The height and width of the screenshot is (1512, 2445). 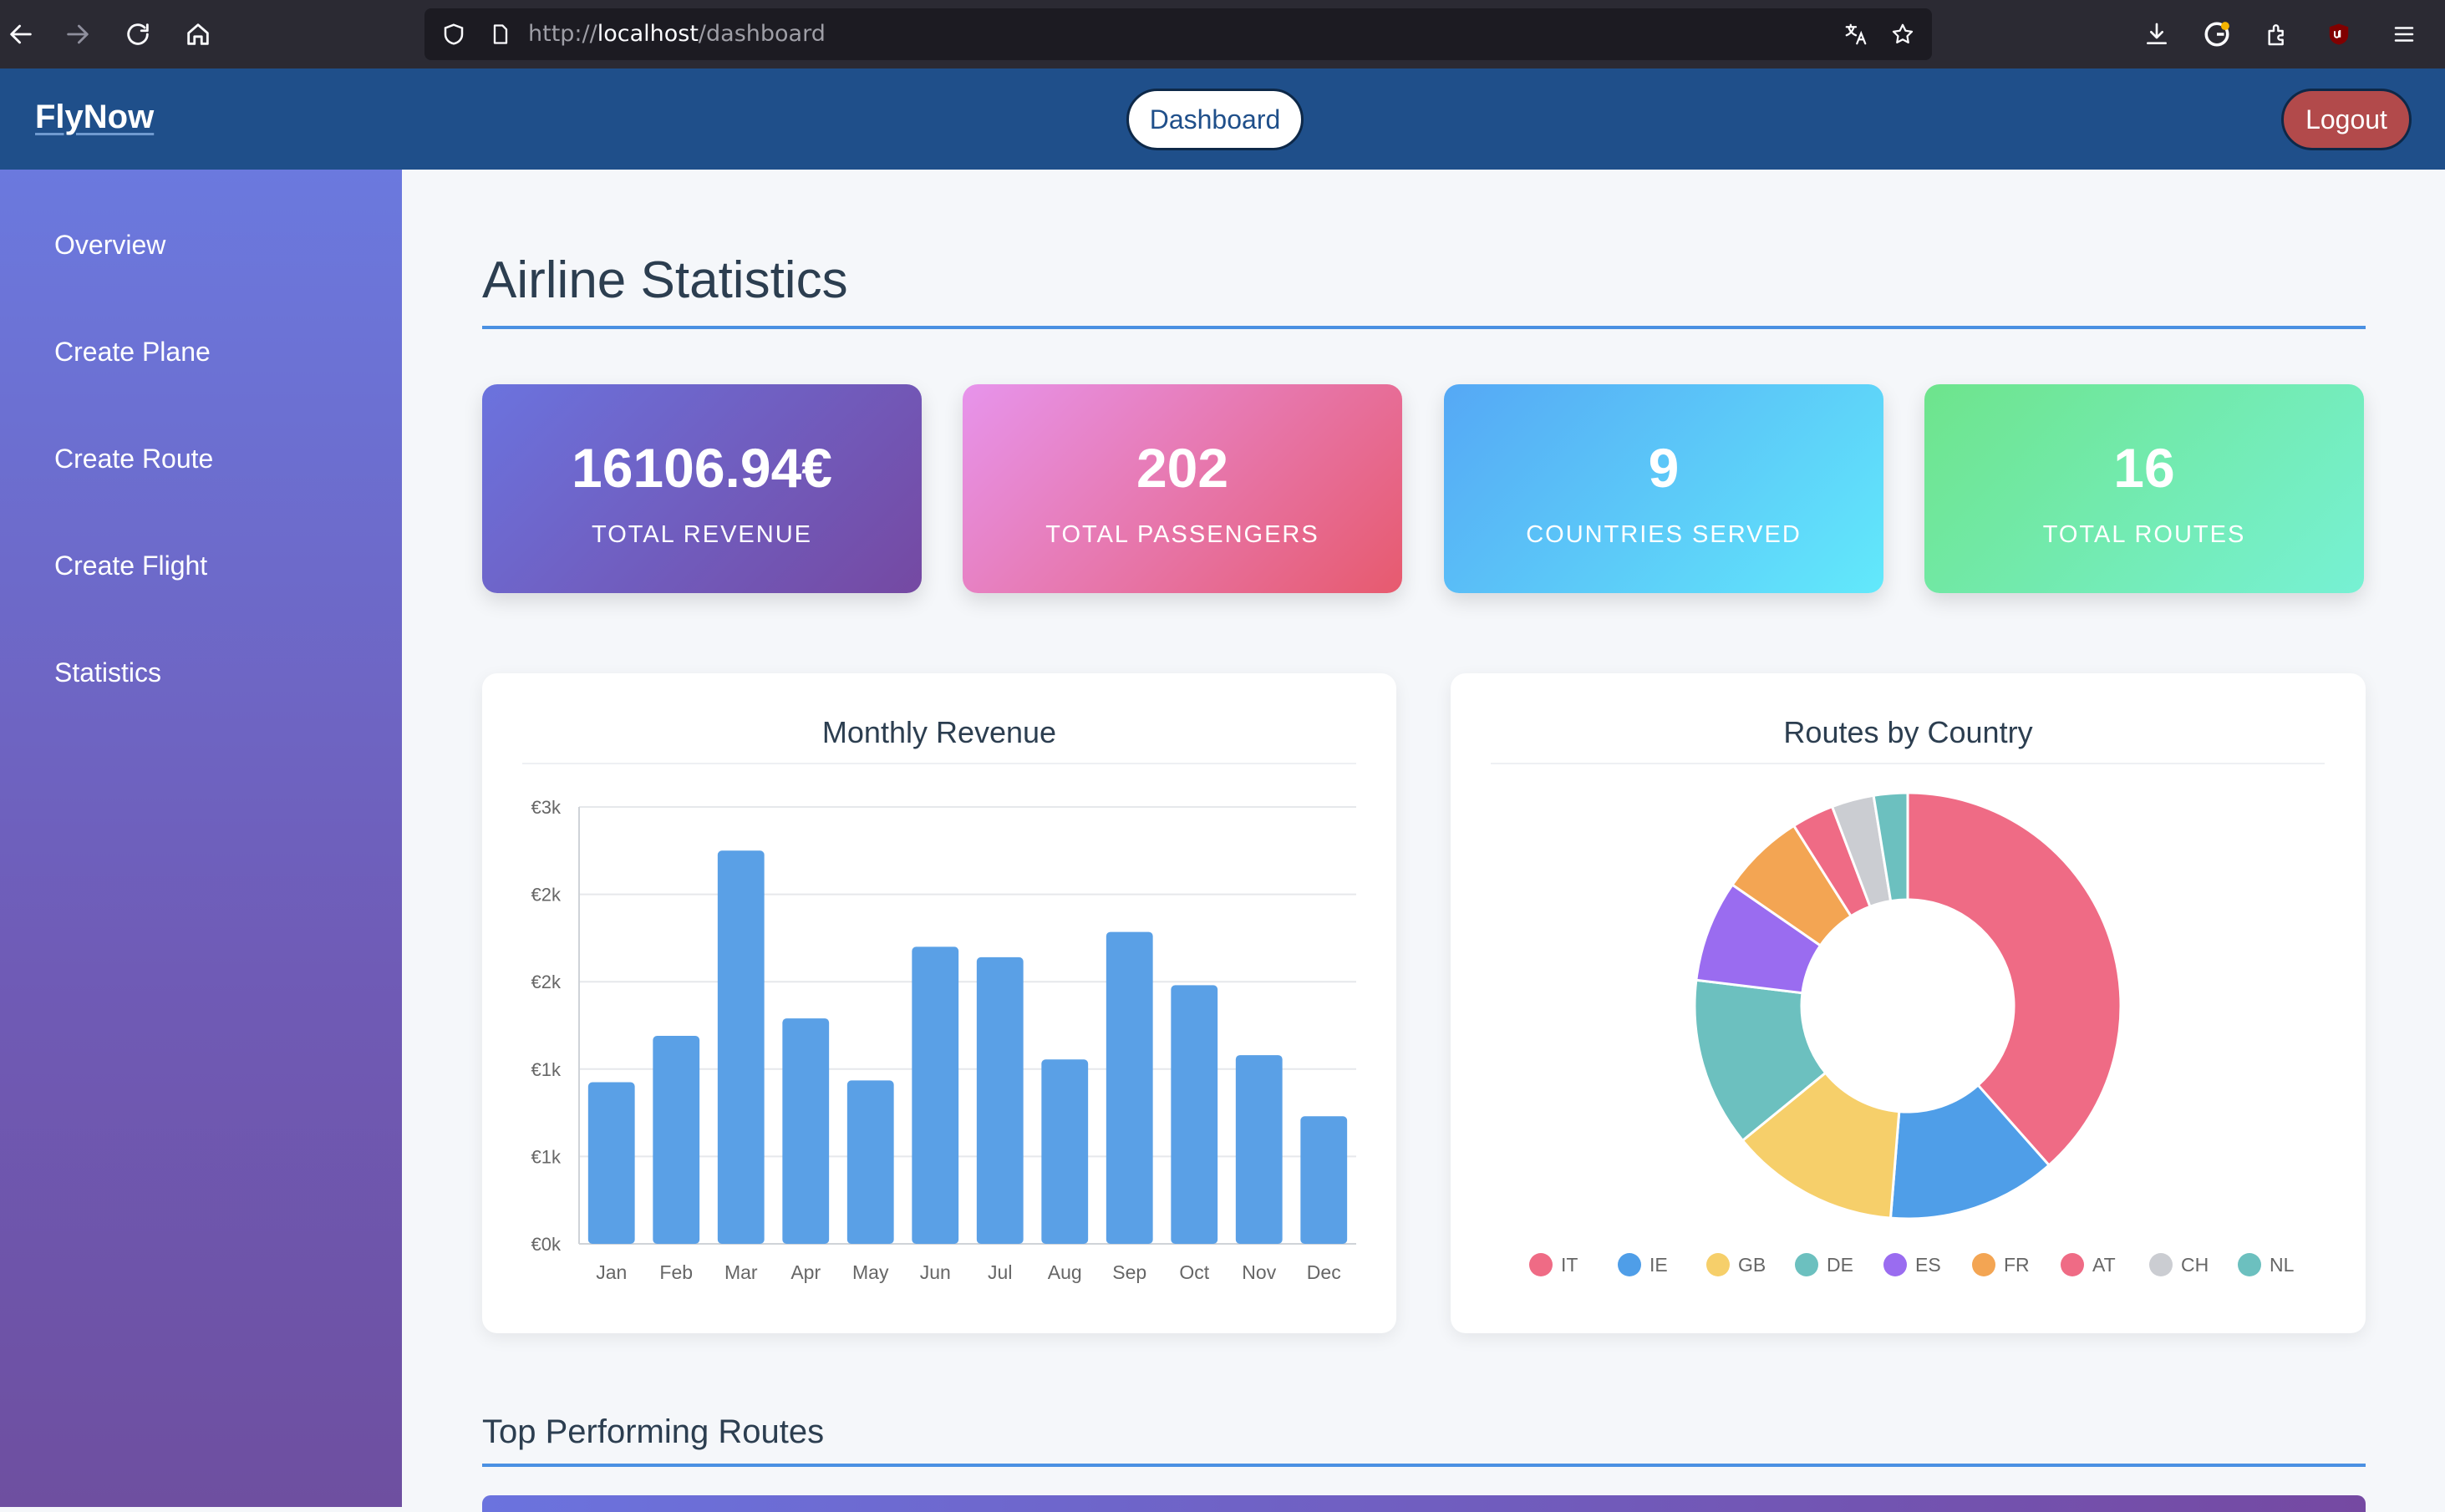 What do you see at coordinates (1194, 1272) in the screenshot?
I see `x-tick-label: Oct` at bounding box center [1194, 1272].